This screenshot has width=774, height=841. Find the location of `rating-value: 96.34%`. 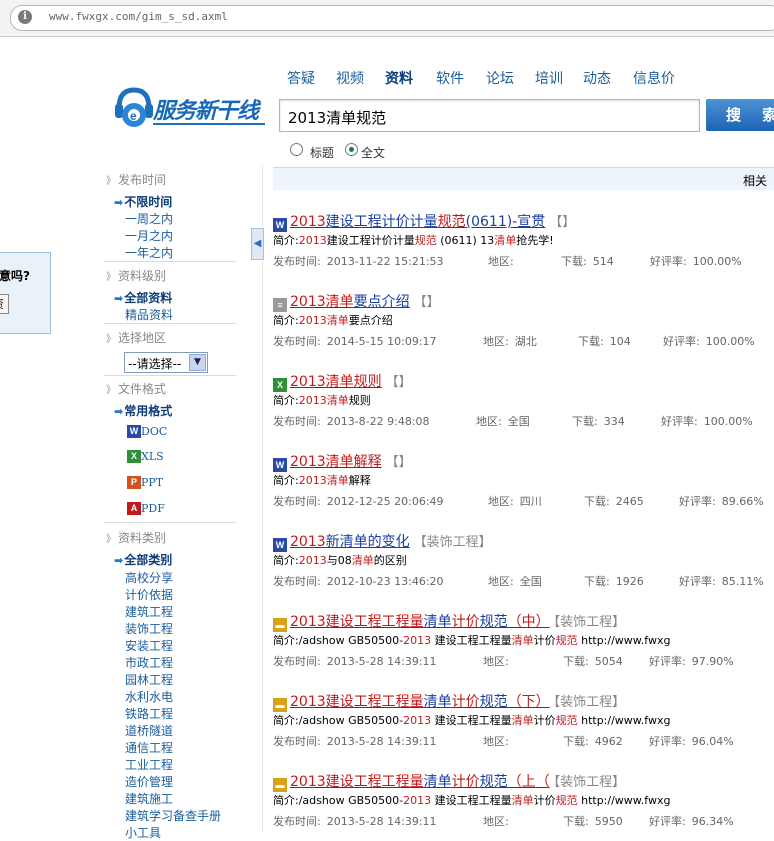

rating-value: 96.34% is located at coordinates (712, 821).